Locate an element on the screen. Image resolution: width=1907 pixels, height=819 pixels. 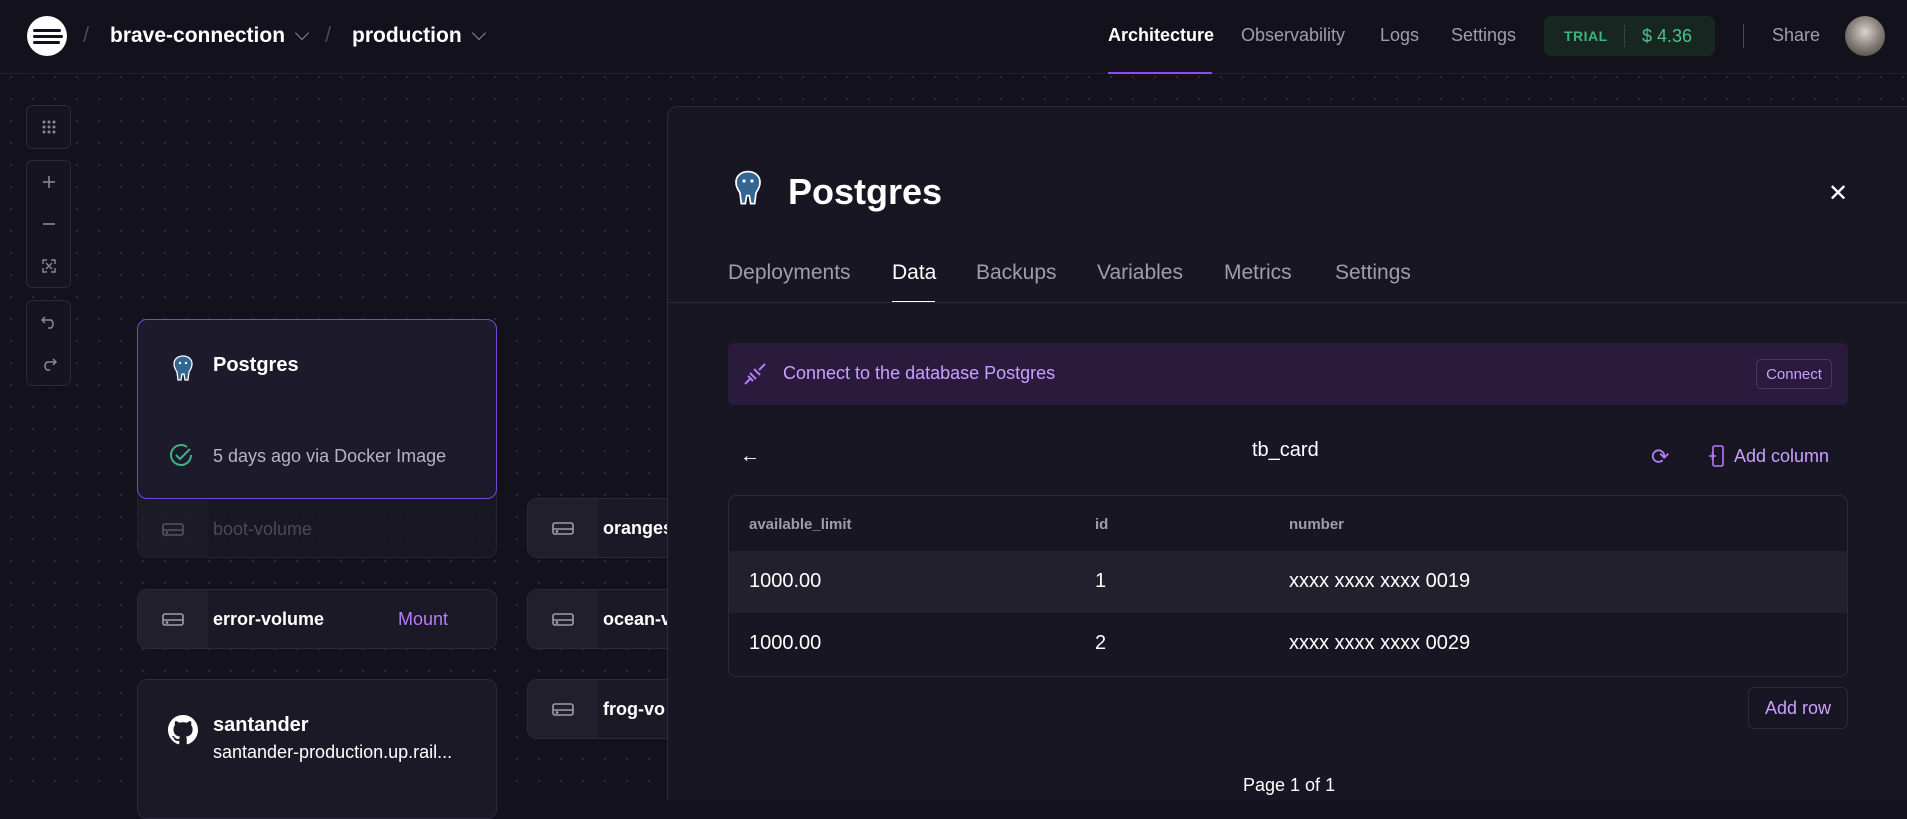
volume-label: boot-volume is located at coordinates (263, 529).